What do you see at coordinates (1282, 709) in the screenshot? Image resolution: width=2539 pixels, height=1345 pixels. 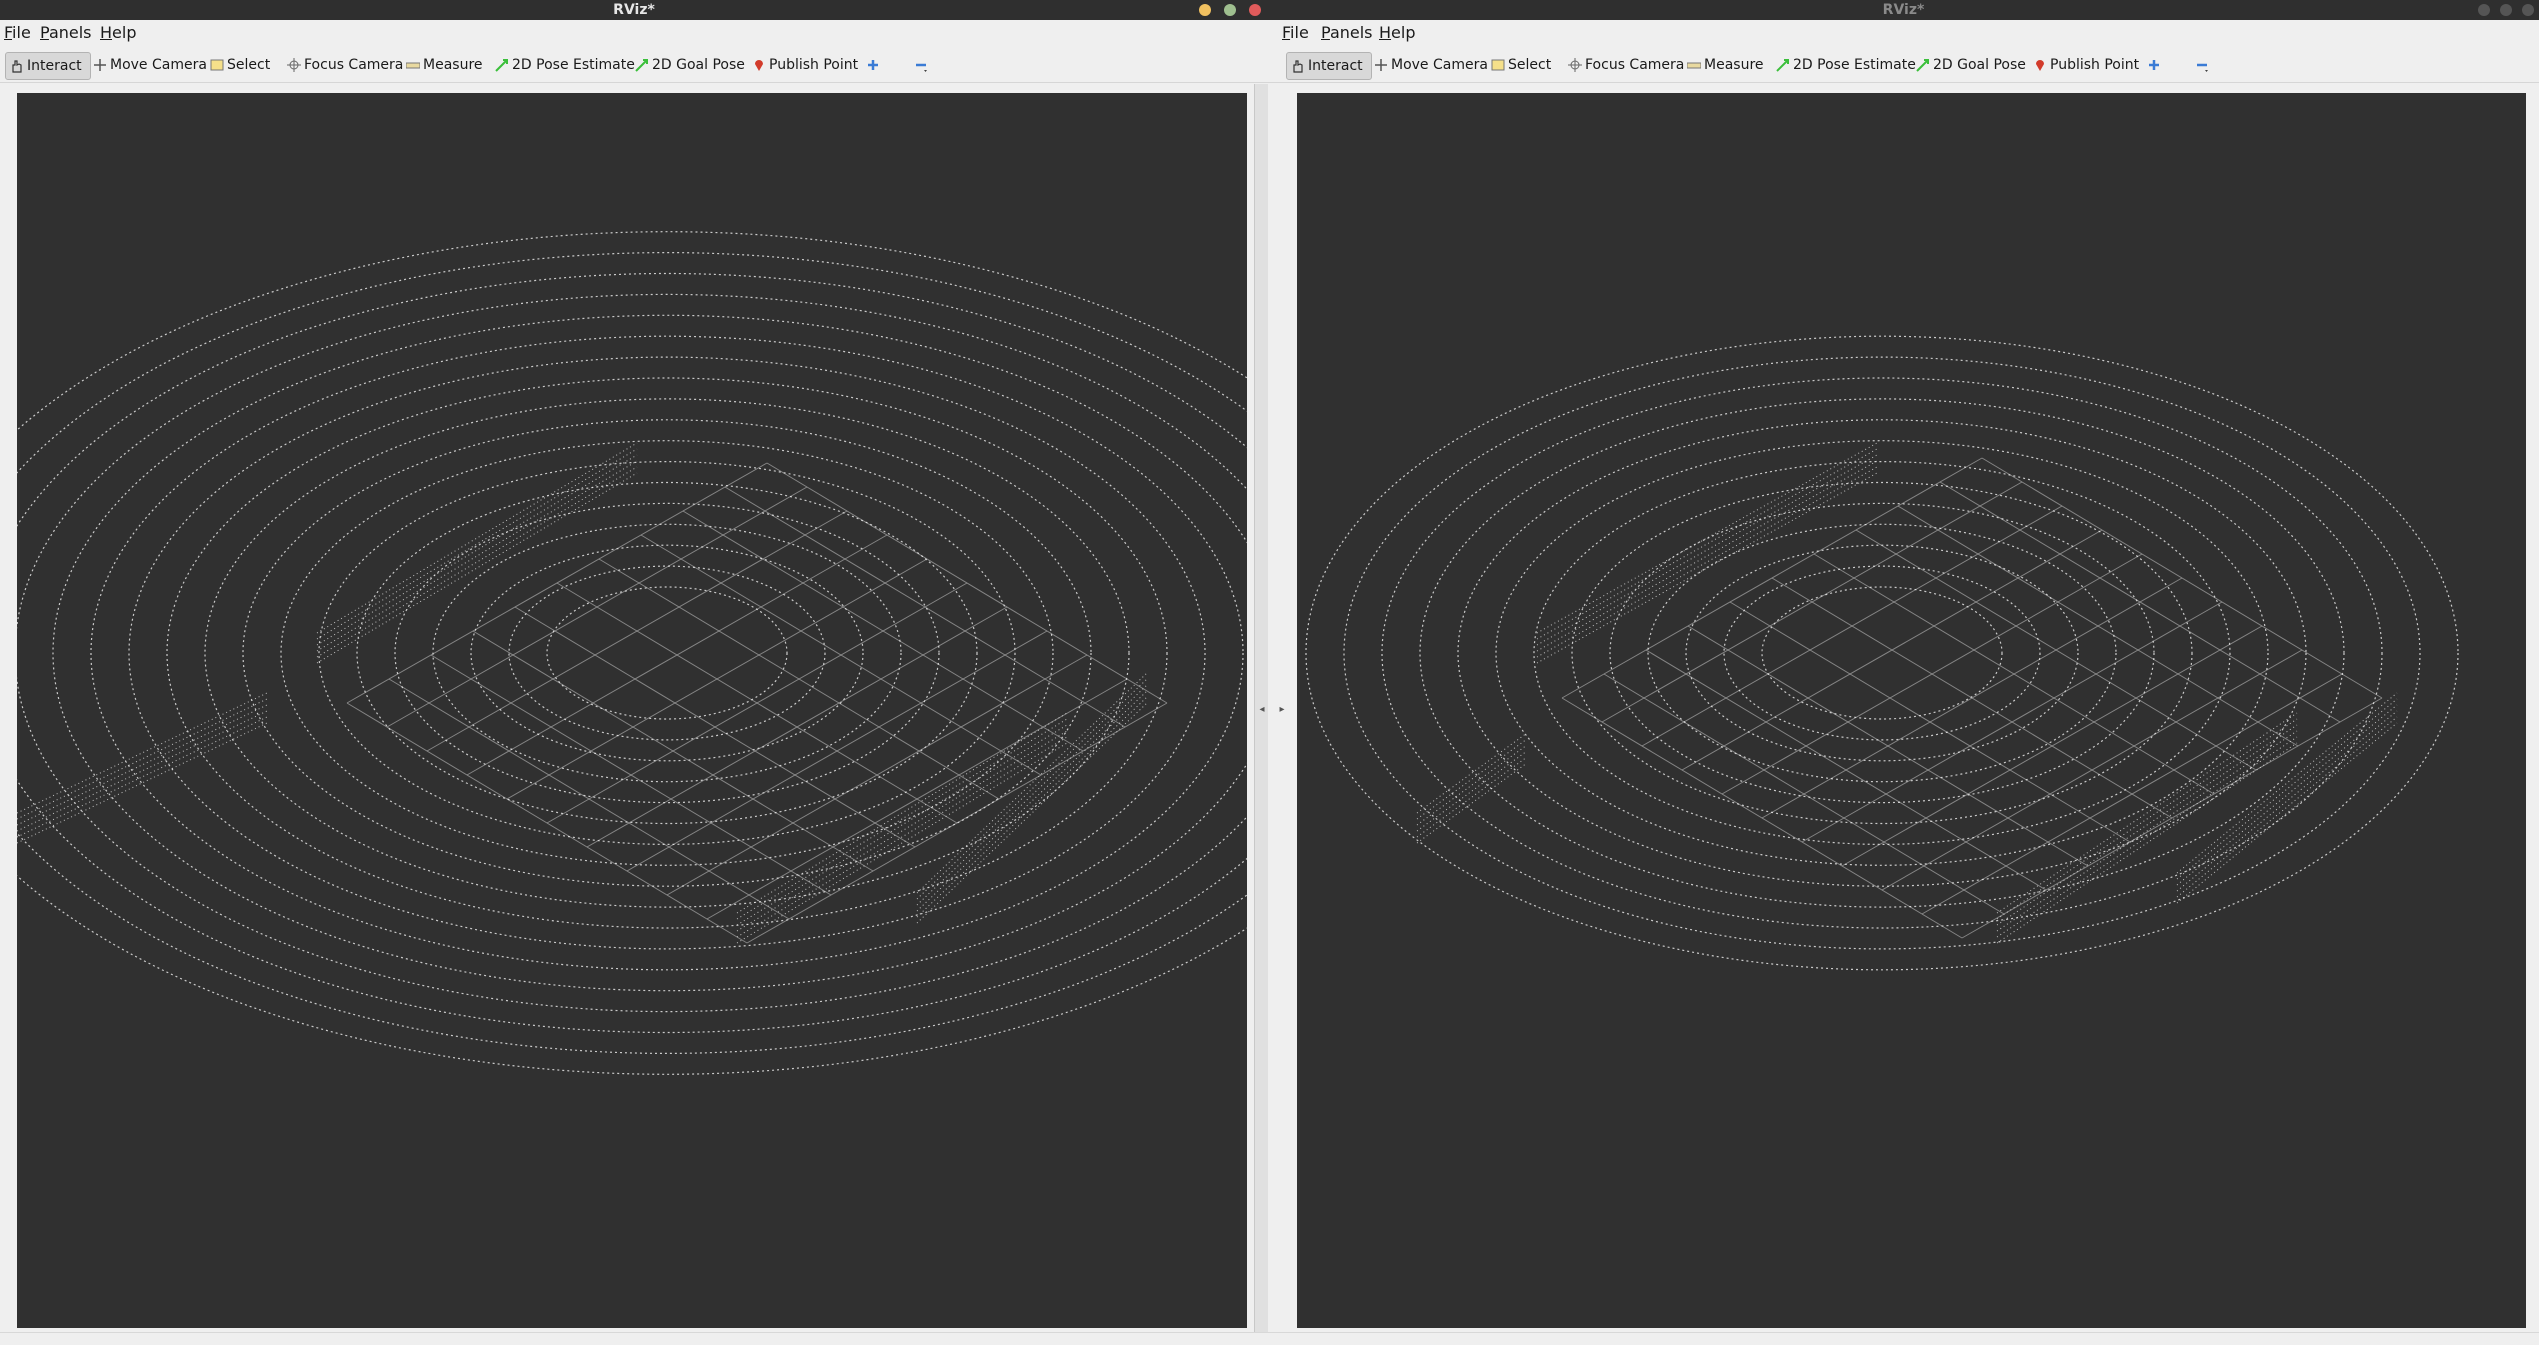 I see `expand-arrow-icon: ▸` at bounding box center [1282, 709].